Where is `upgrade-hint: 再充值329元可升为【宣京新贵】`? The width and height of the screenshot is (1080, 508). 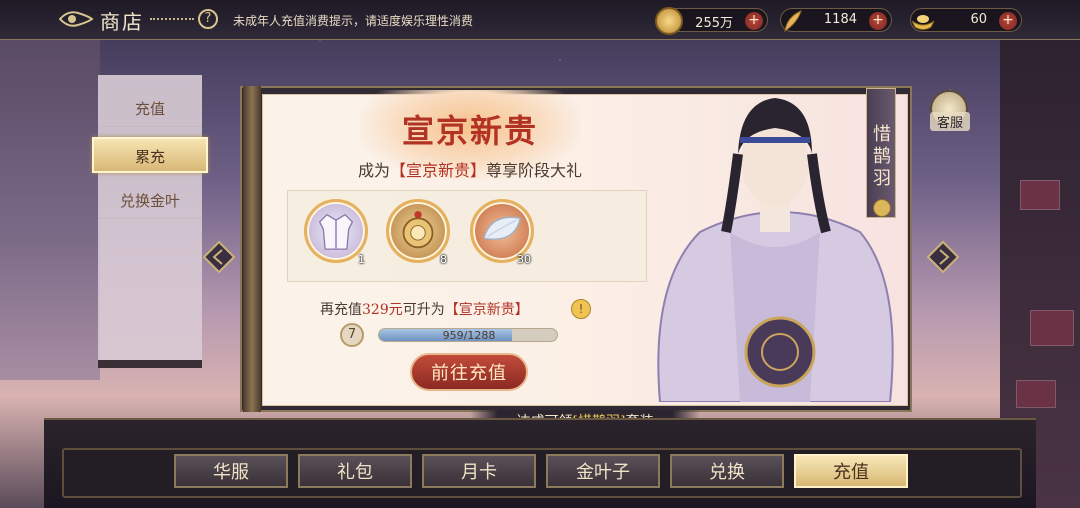 upgrade-hint: 再充值329元可升为【宣京新贵】 is located at coordinates (465, 309).